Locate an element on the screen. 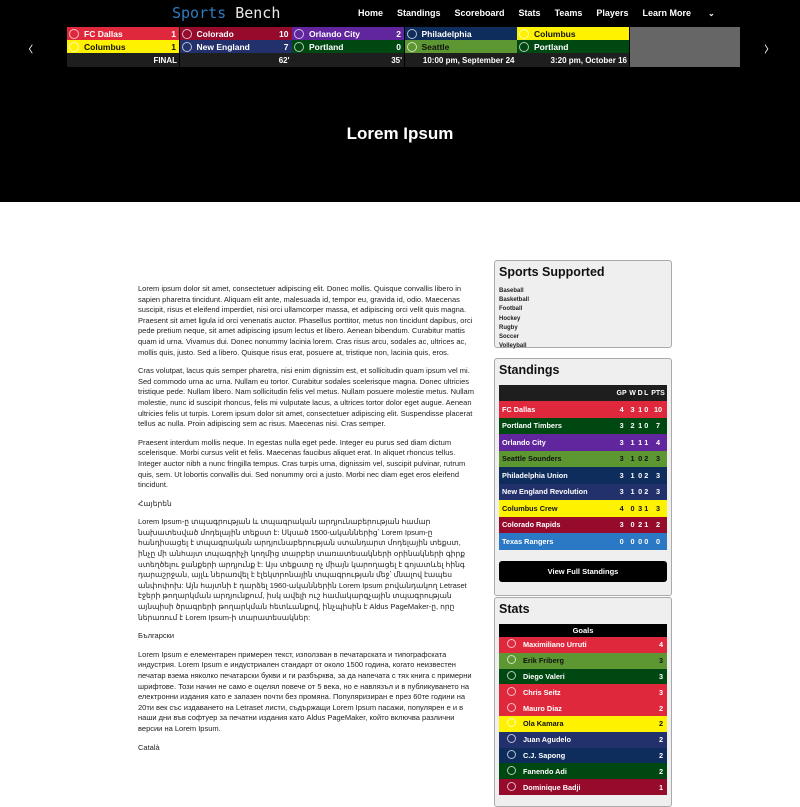  goals-row: Mauro Diaz 2 is located at coordinates (583, 708).